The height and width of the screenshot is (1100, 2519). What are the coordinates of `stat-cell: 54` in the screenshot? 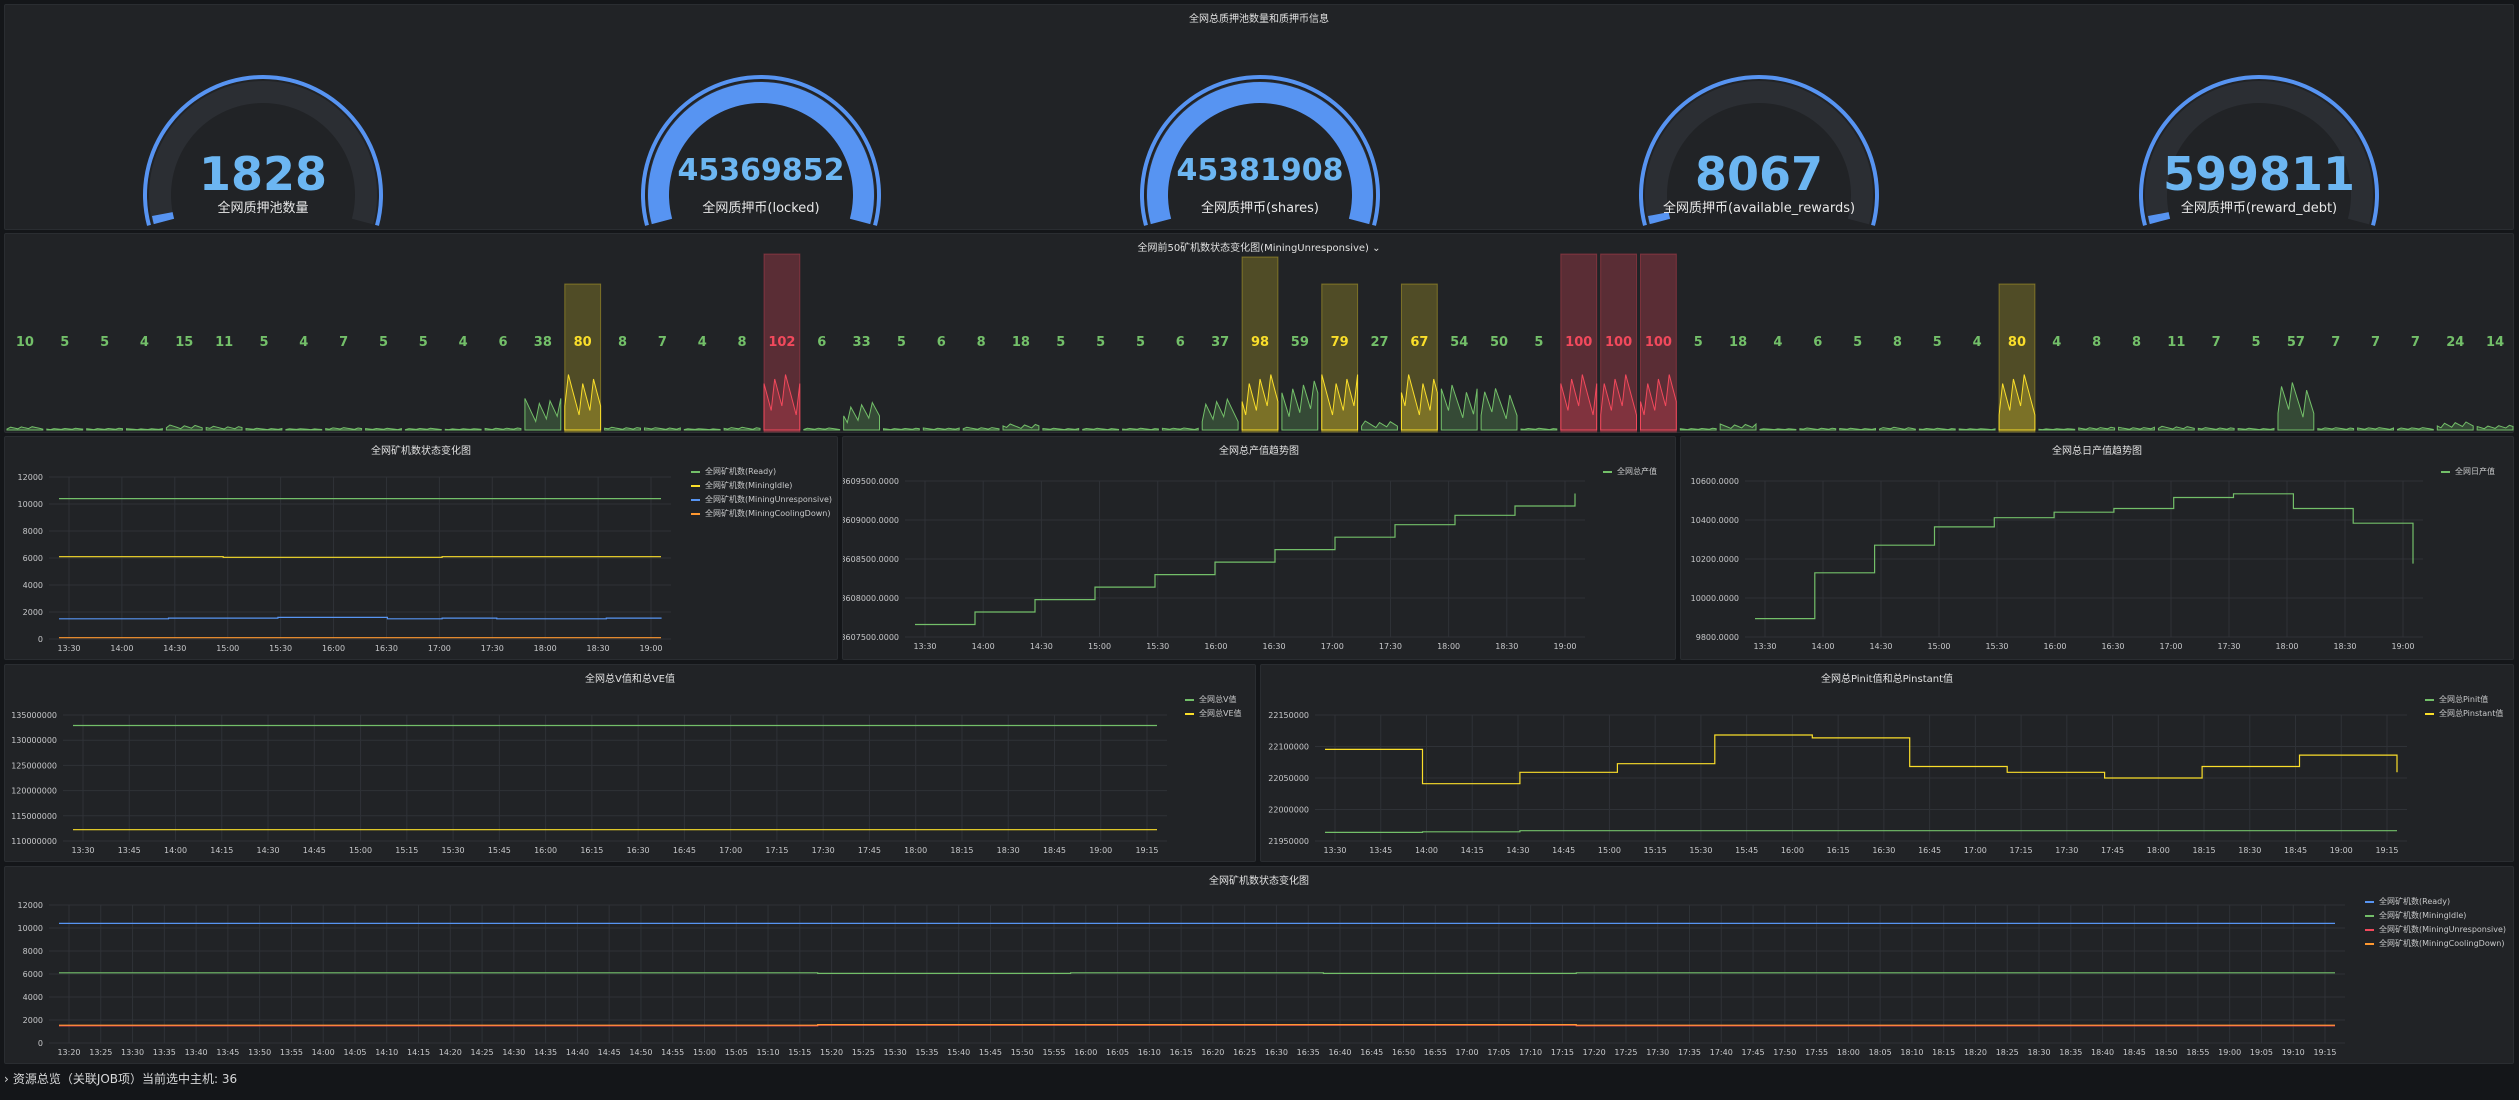 It's located at (1459, 383).